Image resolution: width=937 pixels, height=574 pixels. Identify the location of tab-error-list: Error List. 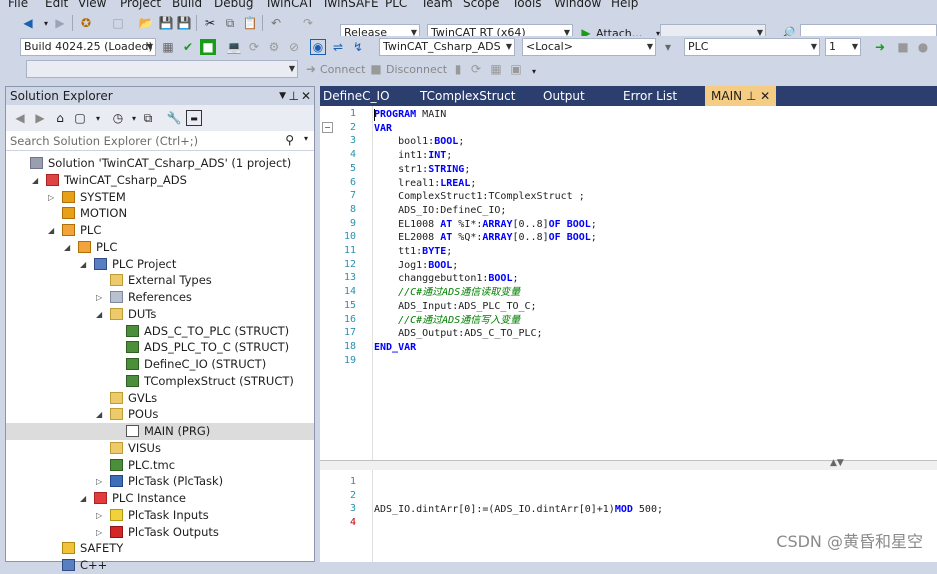
(650, 96).